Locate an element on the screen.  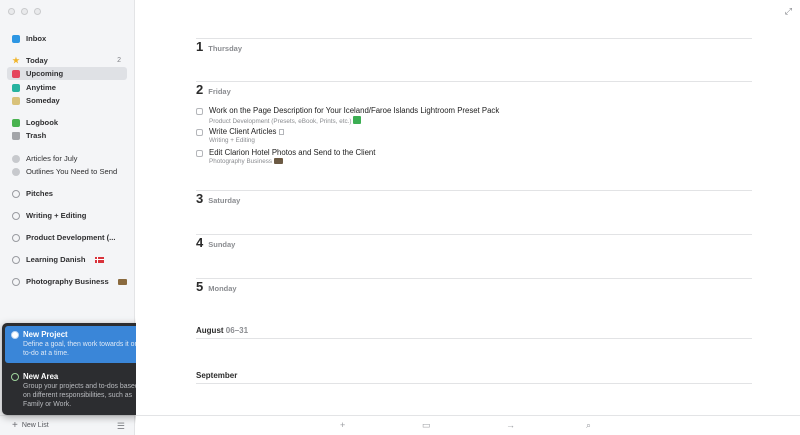
project-pie-icon is located at coordinates (15, 335).